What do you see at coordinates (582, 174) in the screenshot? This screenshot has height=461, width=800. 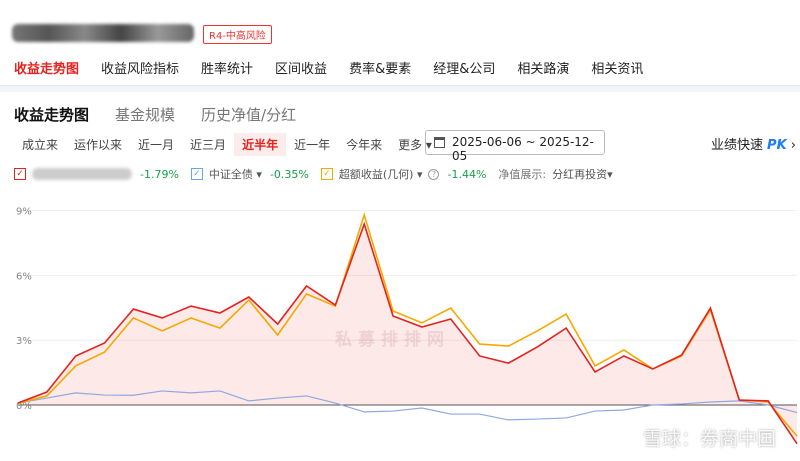 I see `nav-mode-dropdown: 分红再投资▾` at bounding box center [582, 174].